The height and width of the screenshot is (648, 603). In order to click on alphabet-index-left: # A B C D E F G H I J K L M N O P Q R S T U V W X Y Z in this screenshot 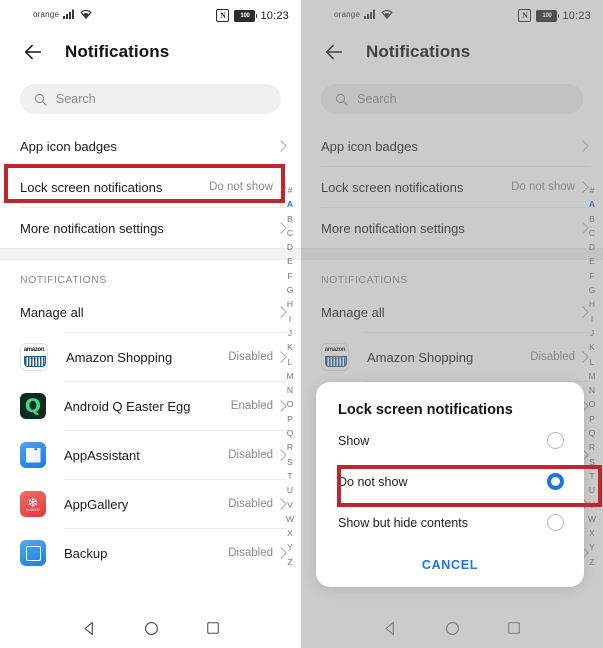, I will do `click(290, 376)`.